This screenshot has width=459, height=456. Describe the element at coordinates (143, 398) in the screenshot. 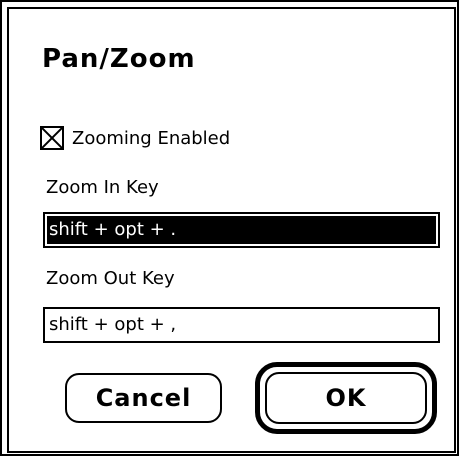

I see `cancel-button: Cancel` at that location.